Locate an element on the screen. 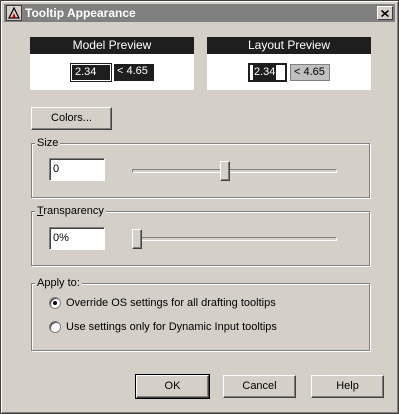 The height and width of the screenshot is (414, 399). apply-to-group-label: Apply to: is located at coordinates (58, 283).